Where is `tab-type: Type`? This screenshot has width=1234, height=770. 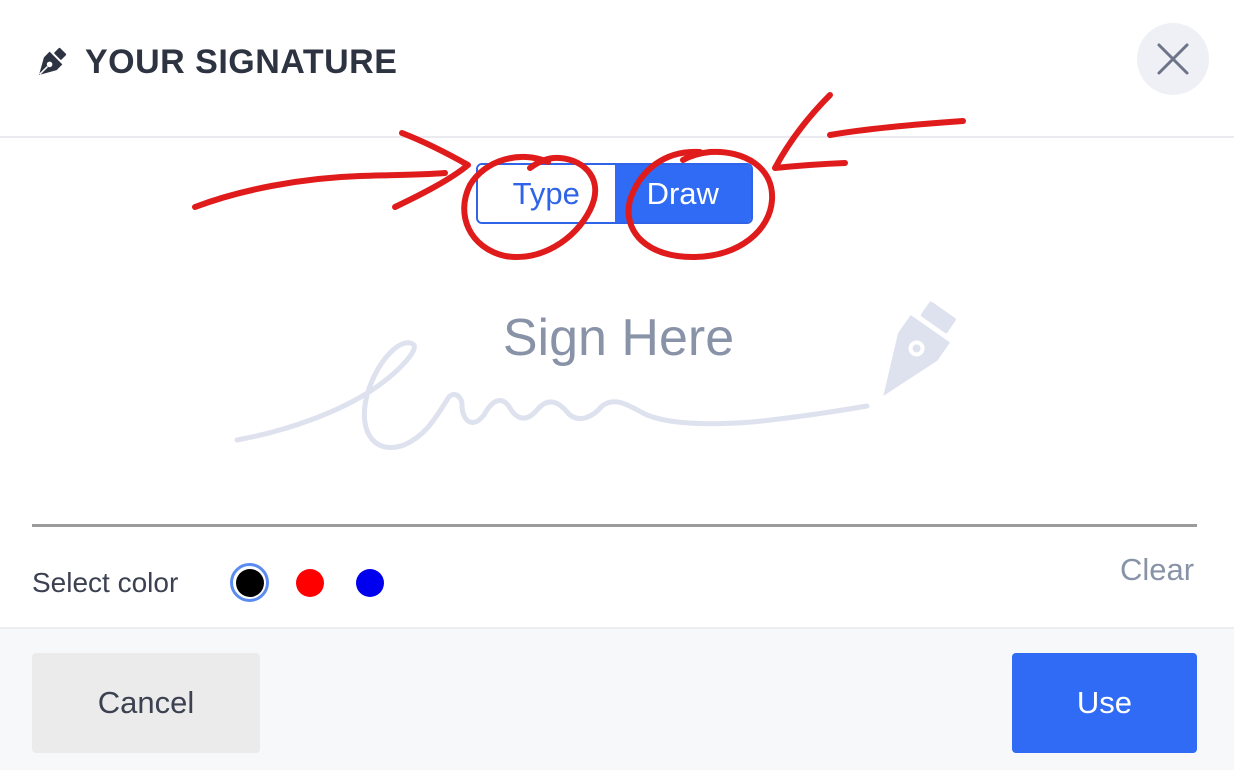
tab-type: Type is located at coordinates (546, 193).